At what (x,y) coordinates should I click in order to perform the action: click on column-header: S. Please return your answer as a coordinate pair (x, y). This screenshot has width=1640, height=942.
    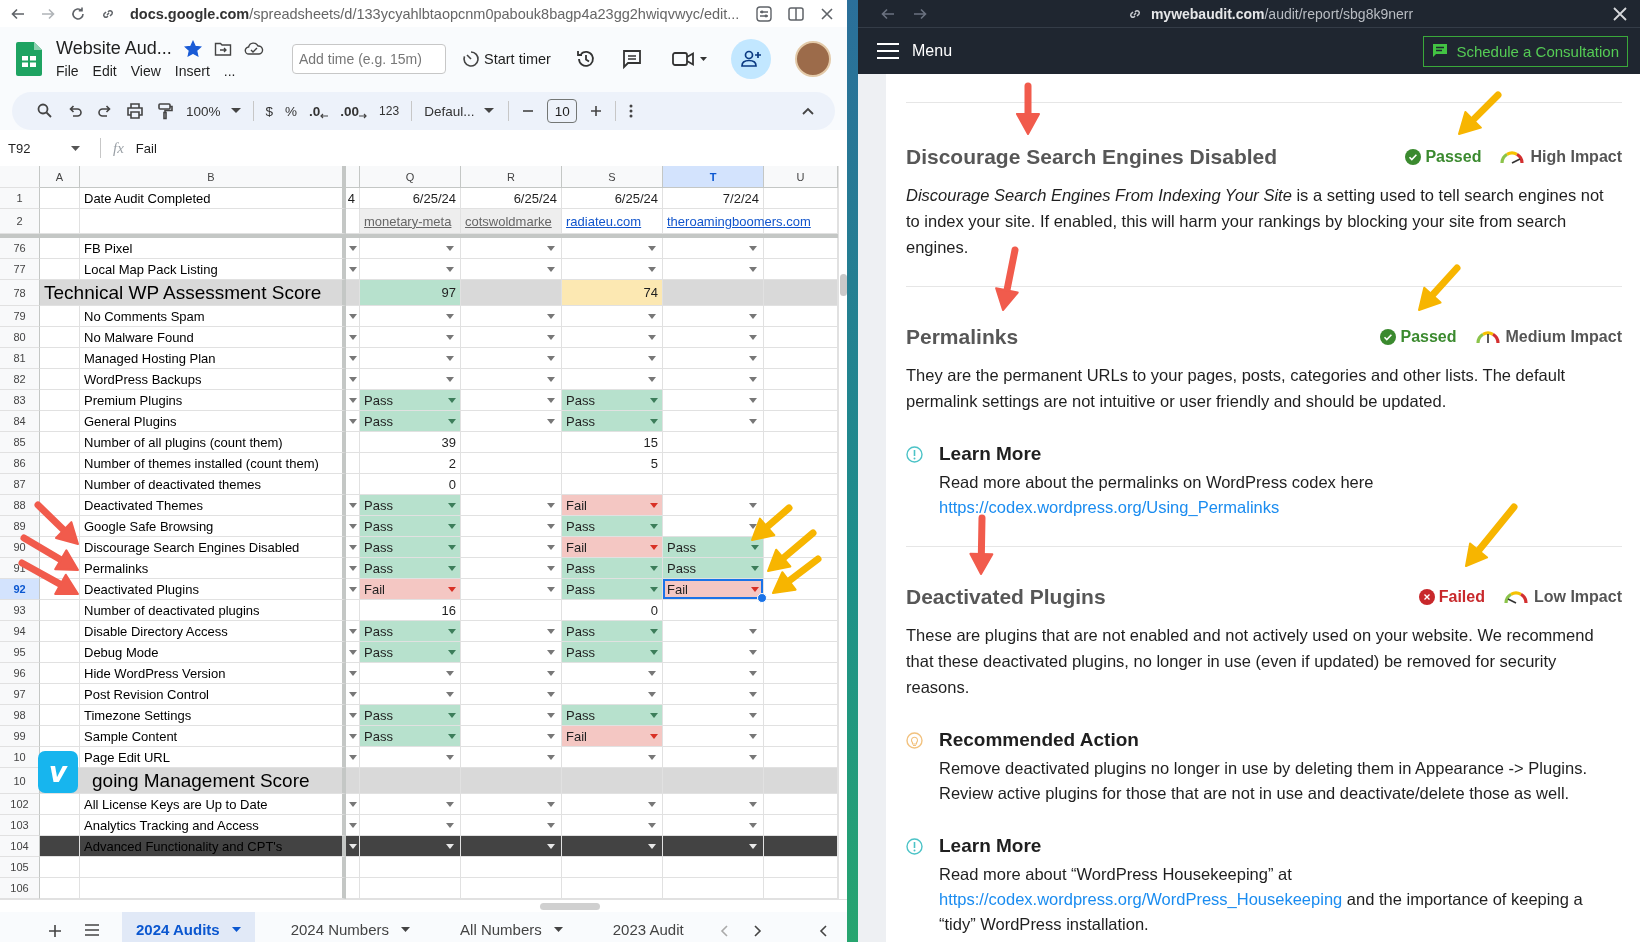
    Looking at the image, I should click on (612, 177).